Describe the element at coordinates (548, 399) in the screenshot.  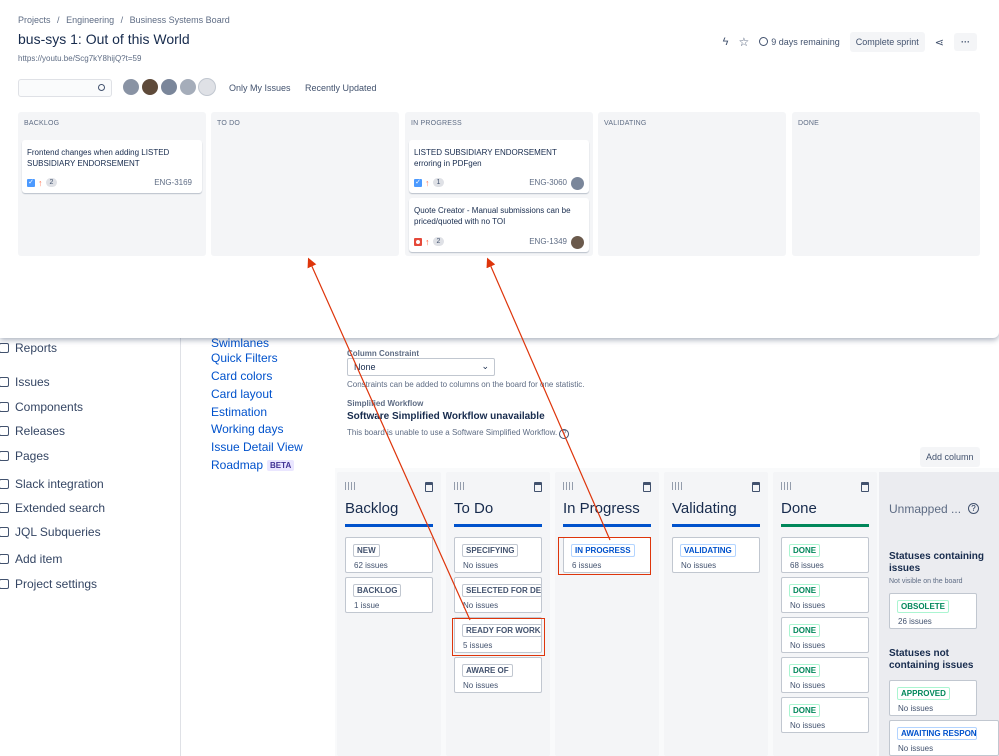
I see `arrow-in-progress` at that location.